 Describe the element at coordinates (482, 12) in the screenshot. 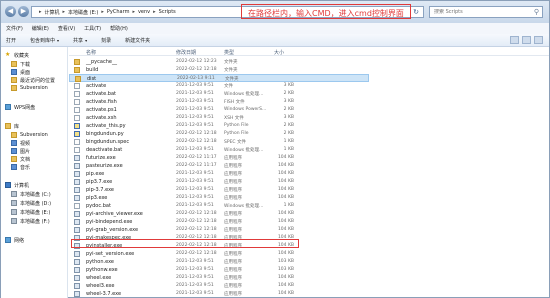

I see `search-input` at that location.